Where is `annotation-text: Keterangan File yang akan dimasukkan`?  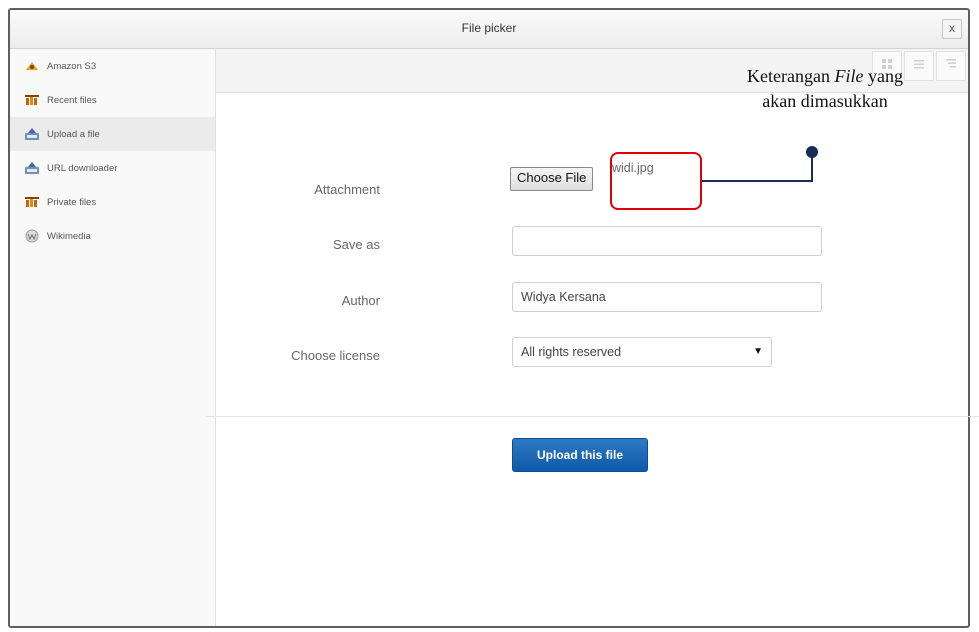 annotation-text: Keterangan File yang akan dimasukkan is located at coordinates (825, 89).